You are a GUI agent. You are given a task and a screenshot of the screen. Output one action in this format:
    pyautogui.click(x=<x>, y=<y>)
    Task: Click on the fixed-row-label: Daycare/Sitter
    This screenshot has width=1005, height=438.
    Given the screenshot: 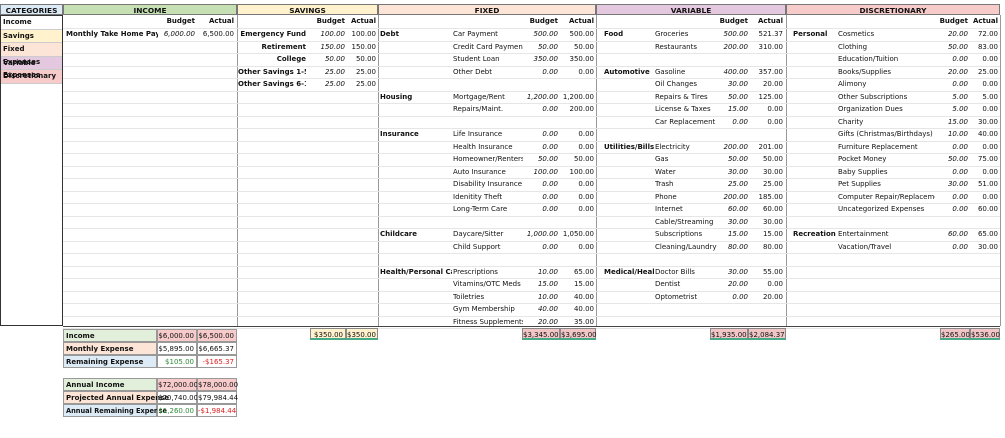 What is the action you would take?
    pyautogui.click(x=488, y=234)
    